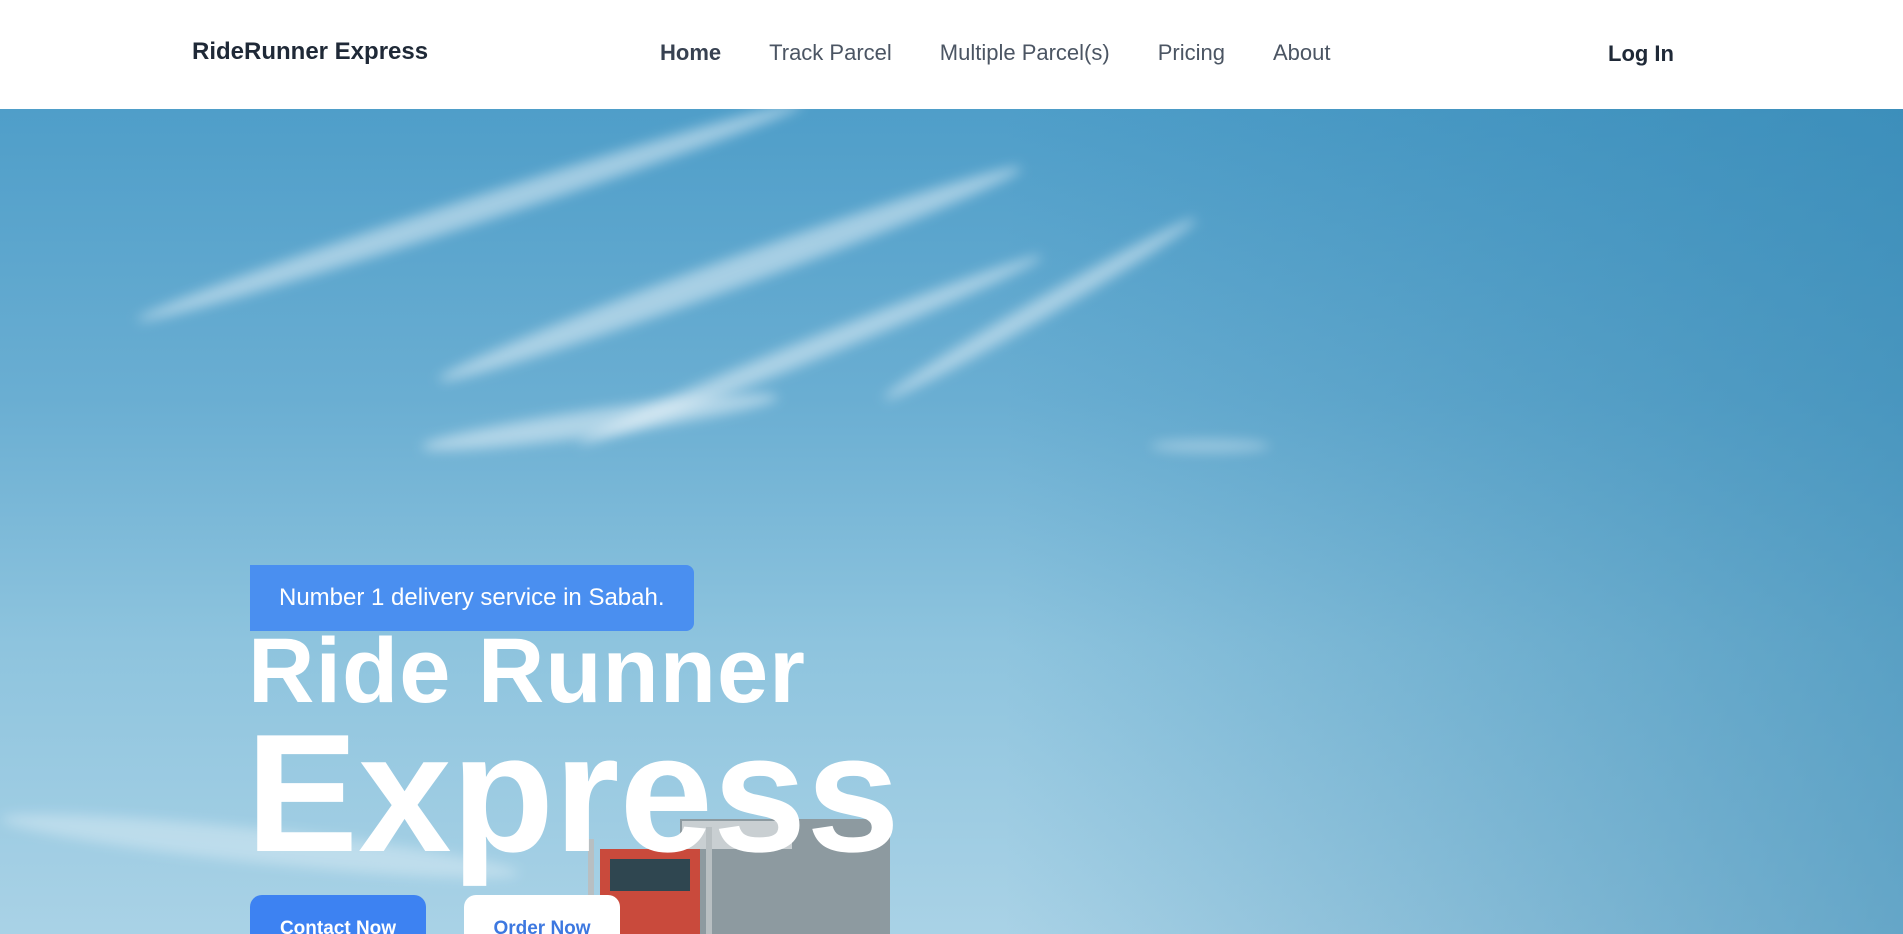  Describe the element at coordinates (542, 914) in the screenshot. I see `order-now-button: Order Now` at that location.